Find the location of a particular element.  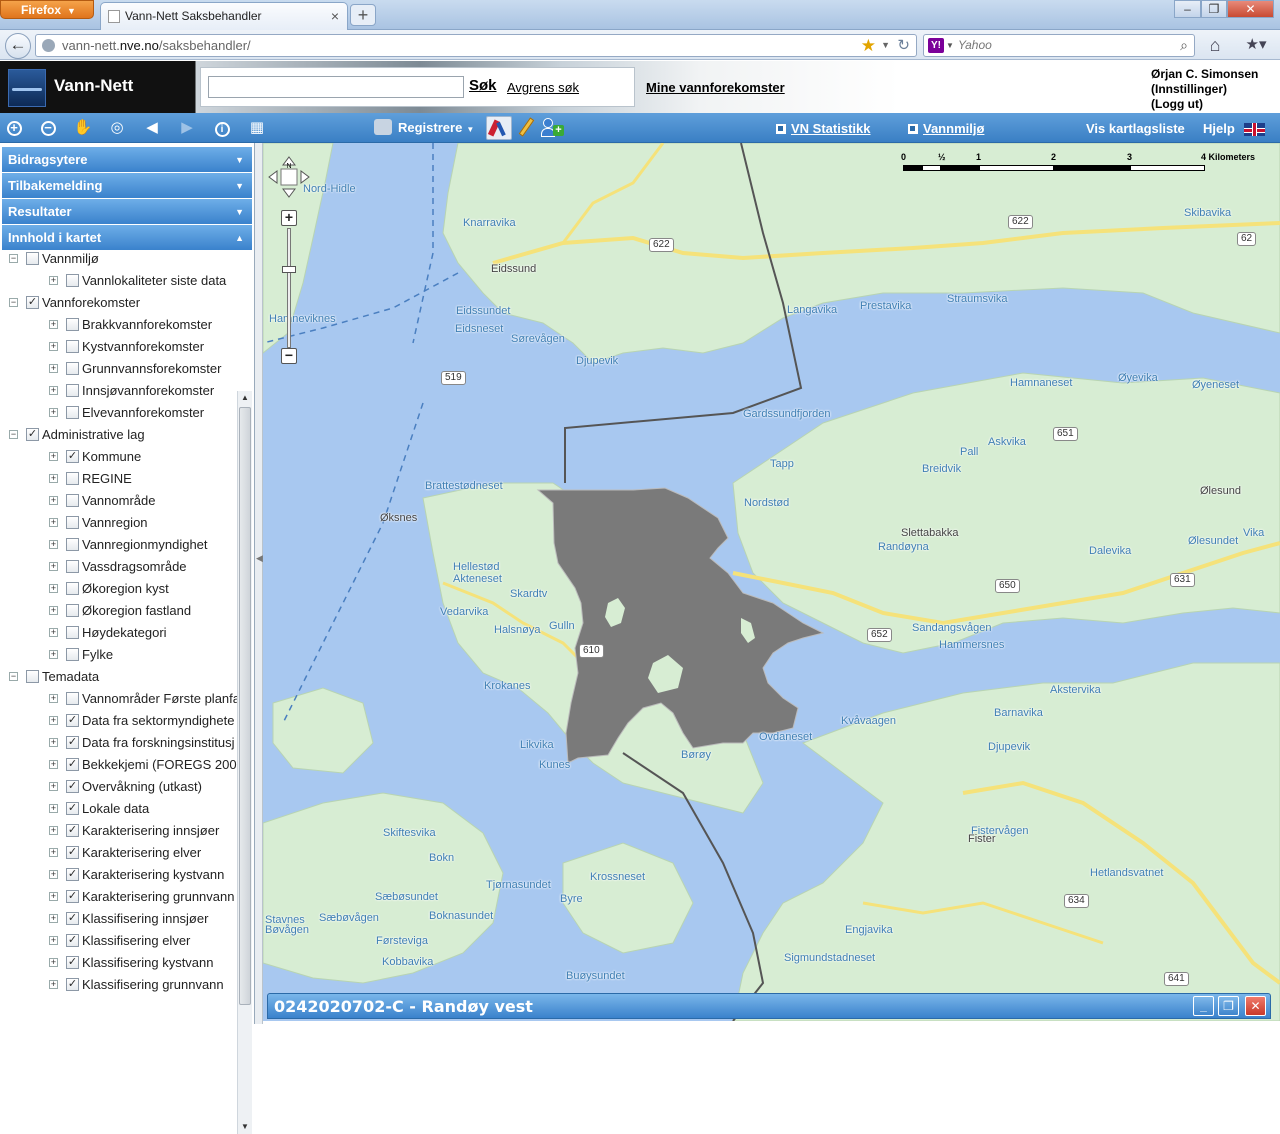

layer-item: + Vannområde is located at coordinates (119, 501).